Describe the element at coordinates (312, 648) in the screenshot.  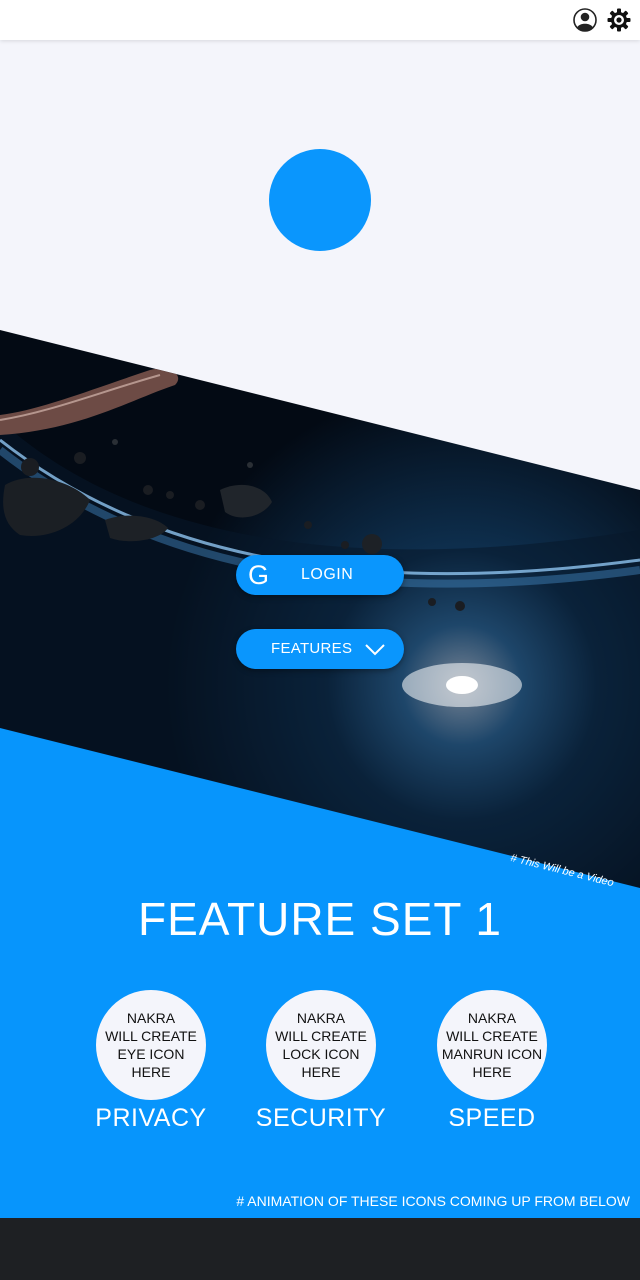
I see `features-label: FEATURES` at that location.